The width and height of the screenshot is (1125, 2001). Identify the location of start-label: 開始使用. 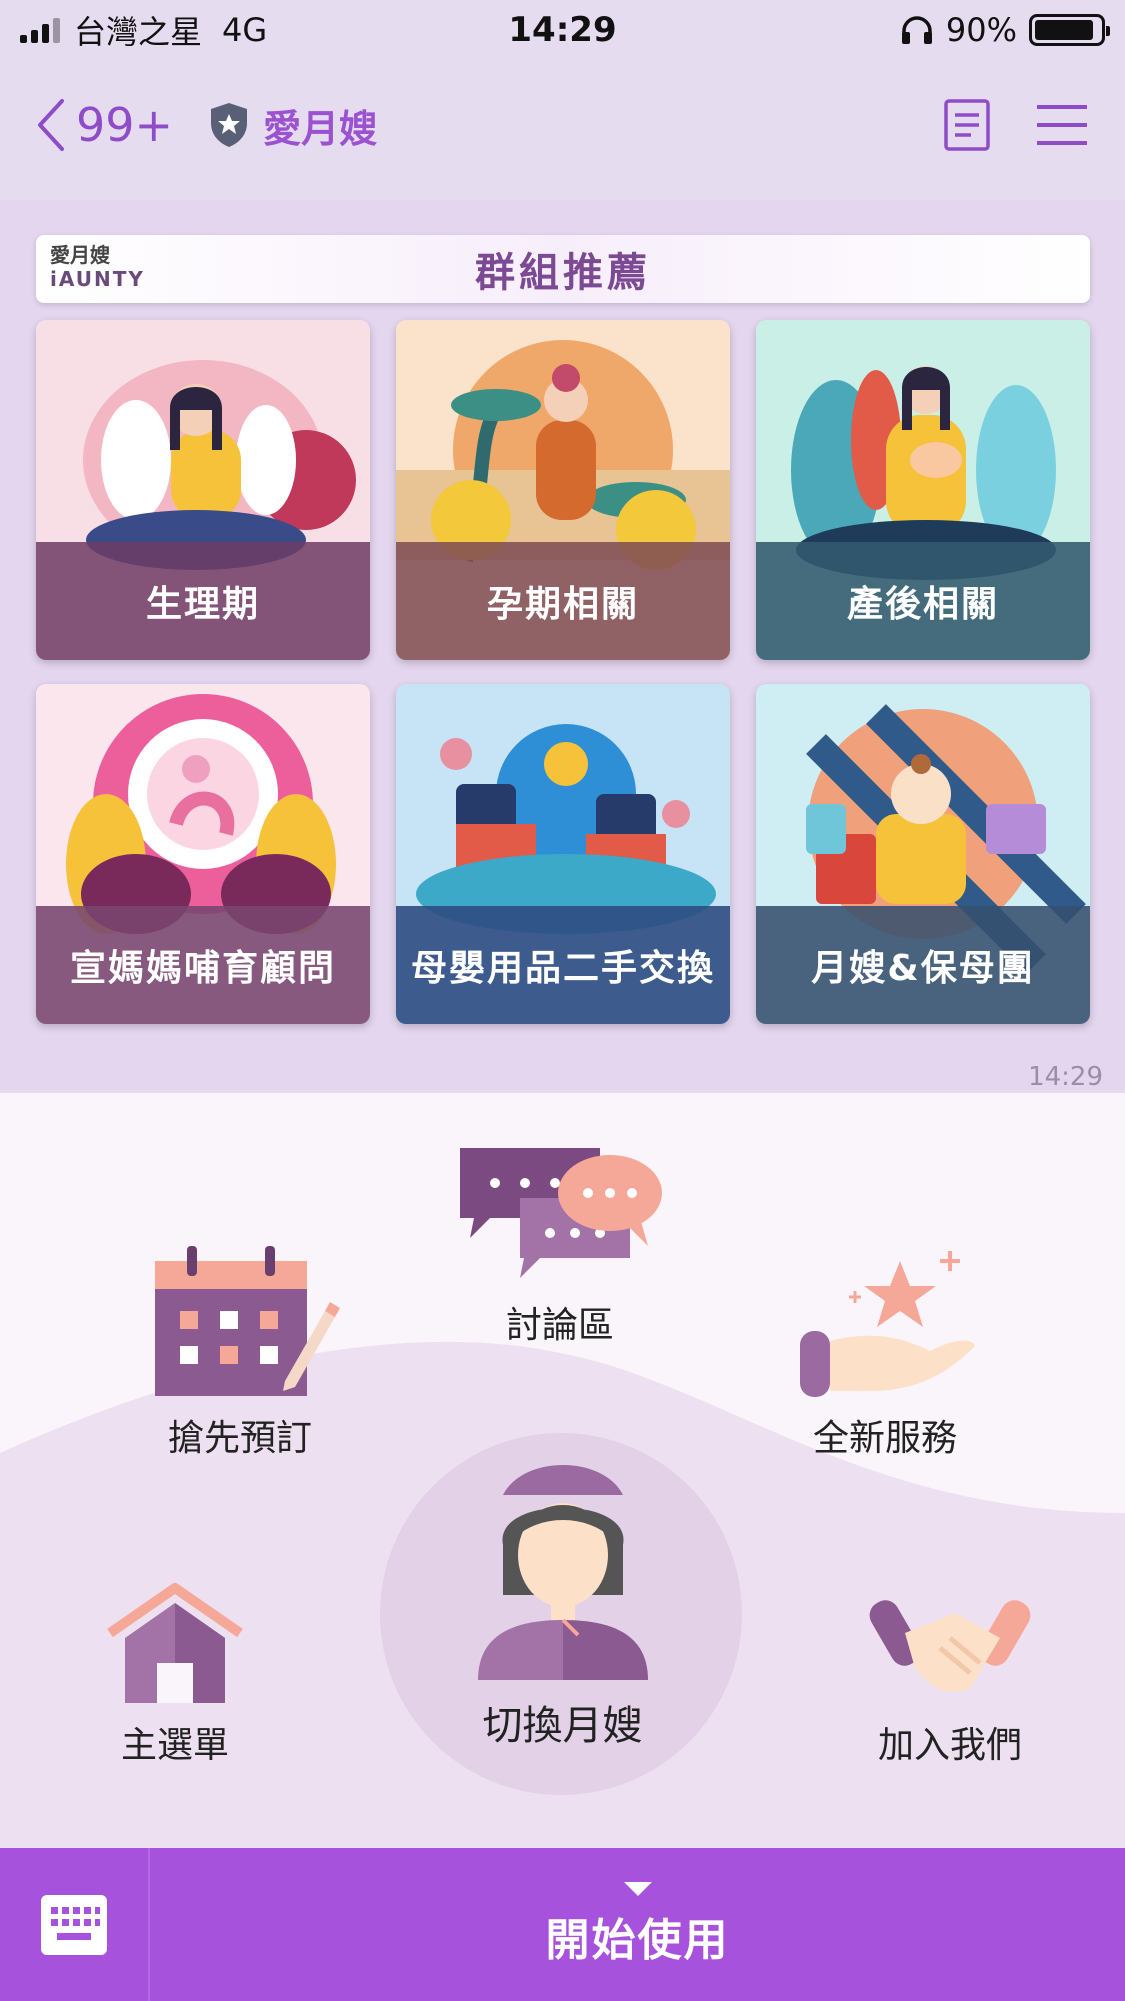
(637, 1940).